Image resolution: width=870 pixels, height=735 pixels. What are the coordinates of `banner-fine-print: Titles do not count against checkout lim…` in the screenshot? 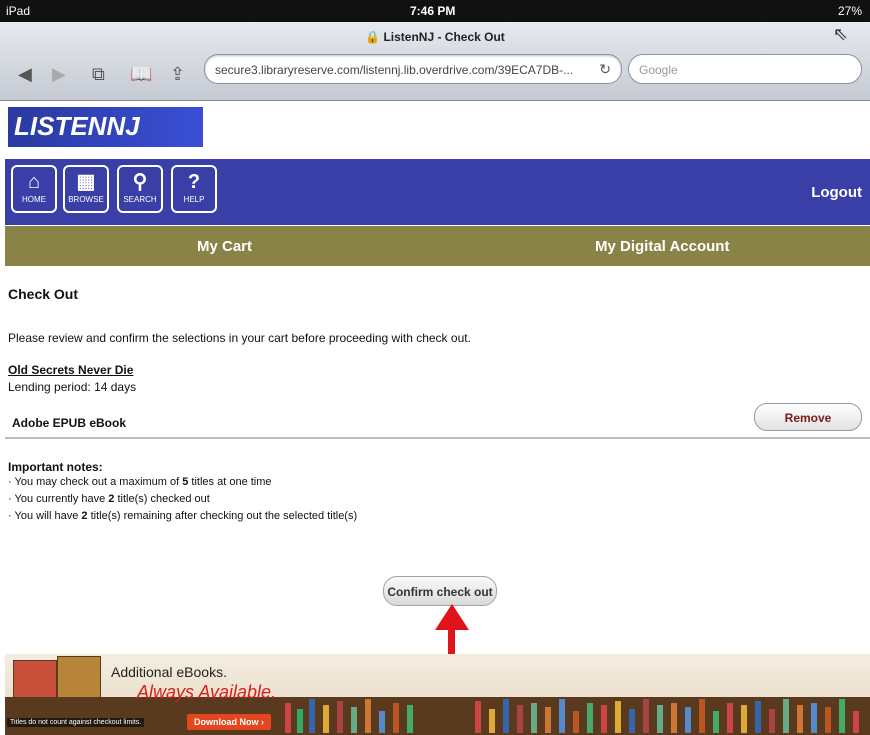 It's located at (76, 722).